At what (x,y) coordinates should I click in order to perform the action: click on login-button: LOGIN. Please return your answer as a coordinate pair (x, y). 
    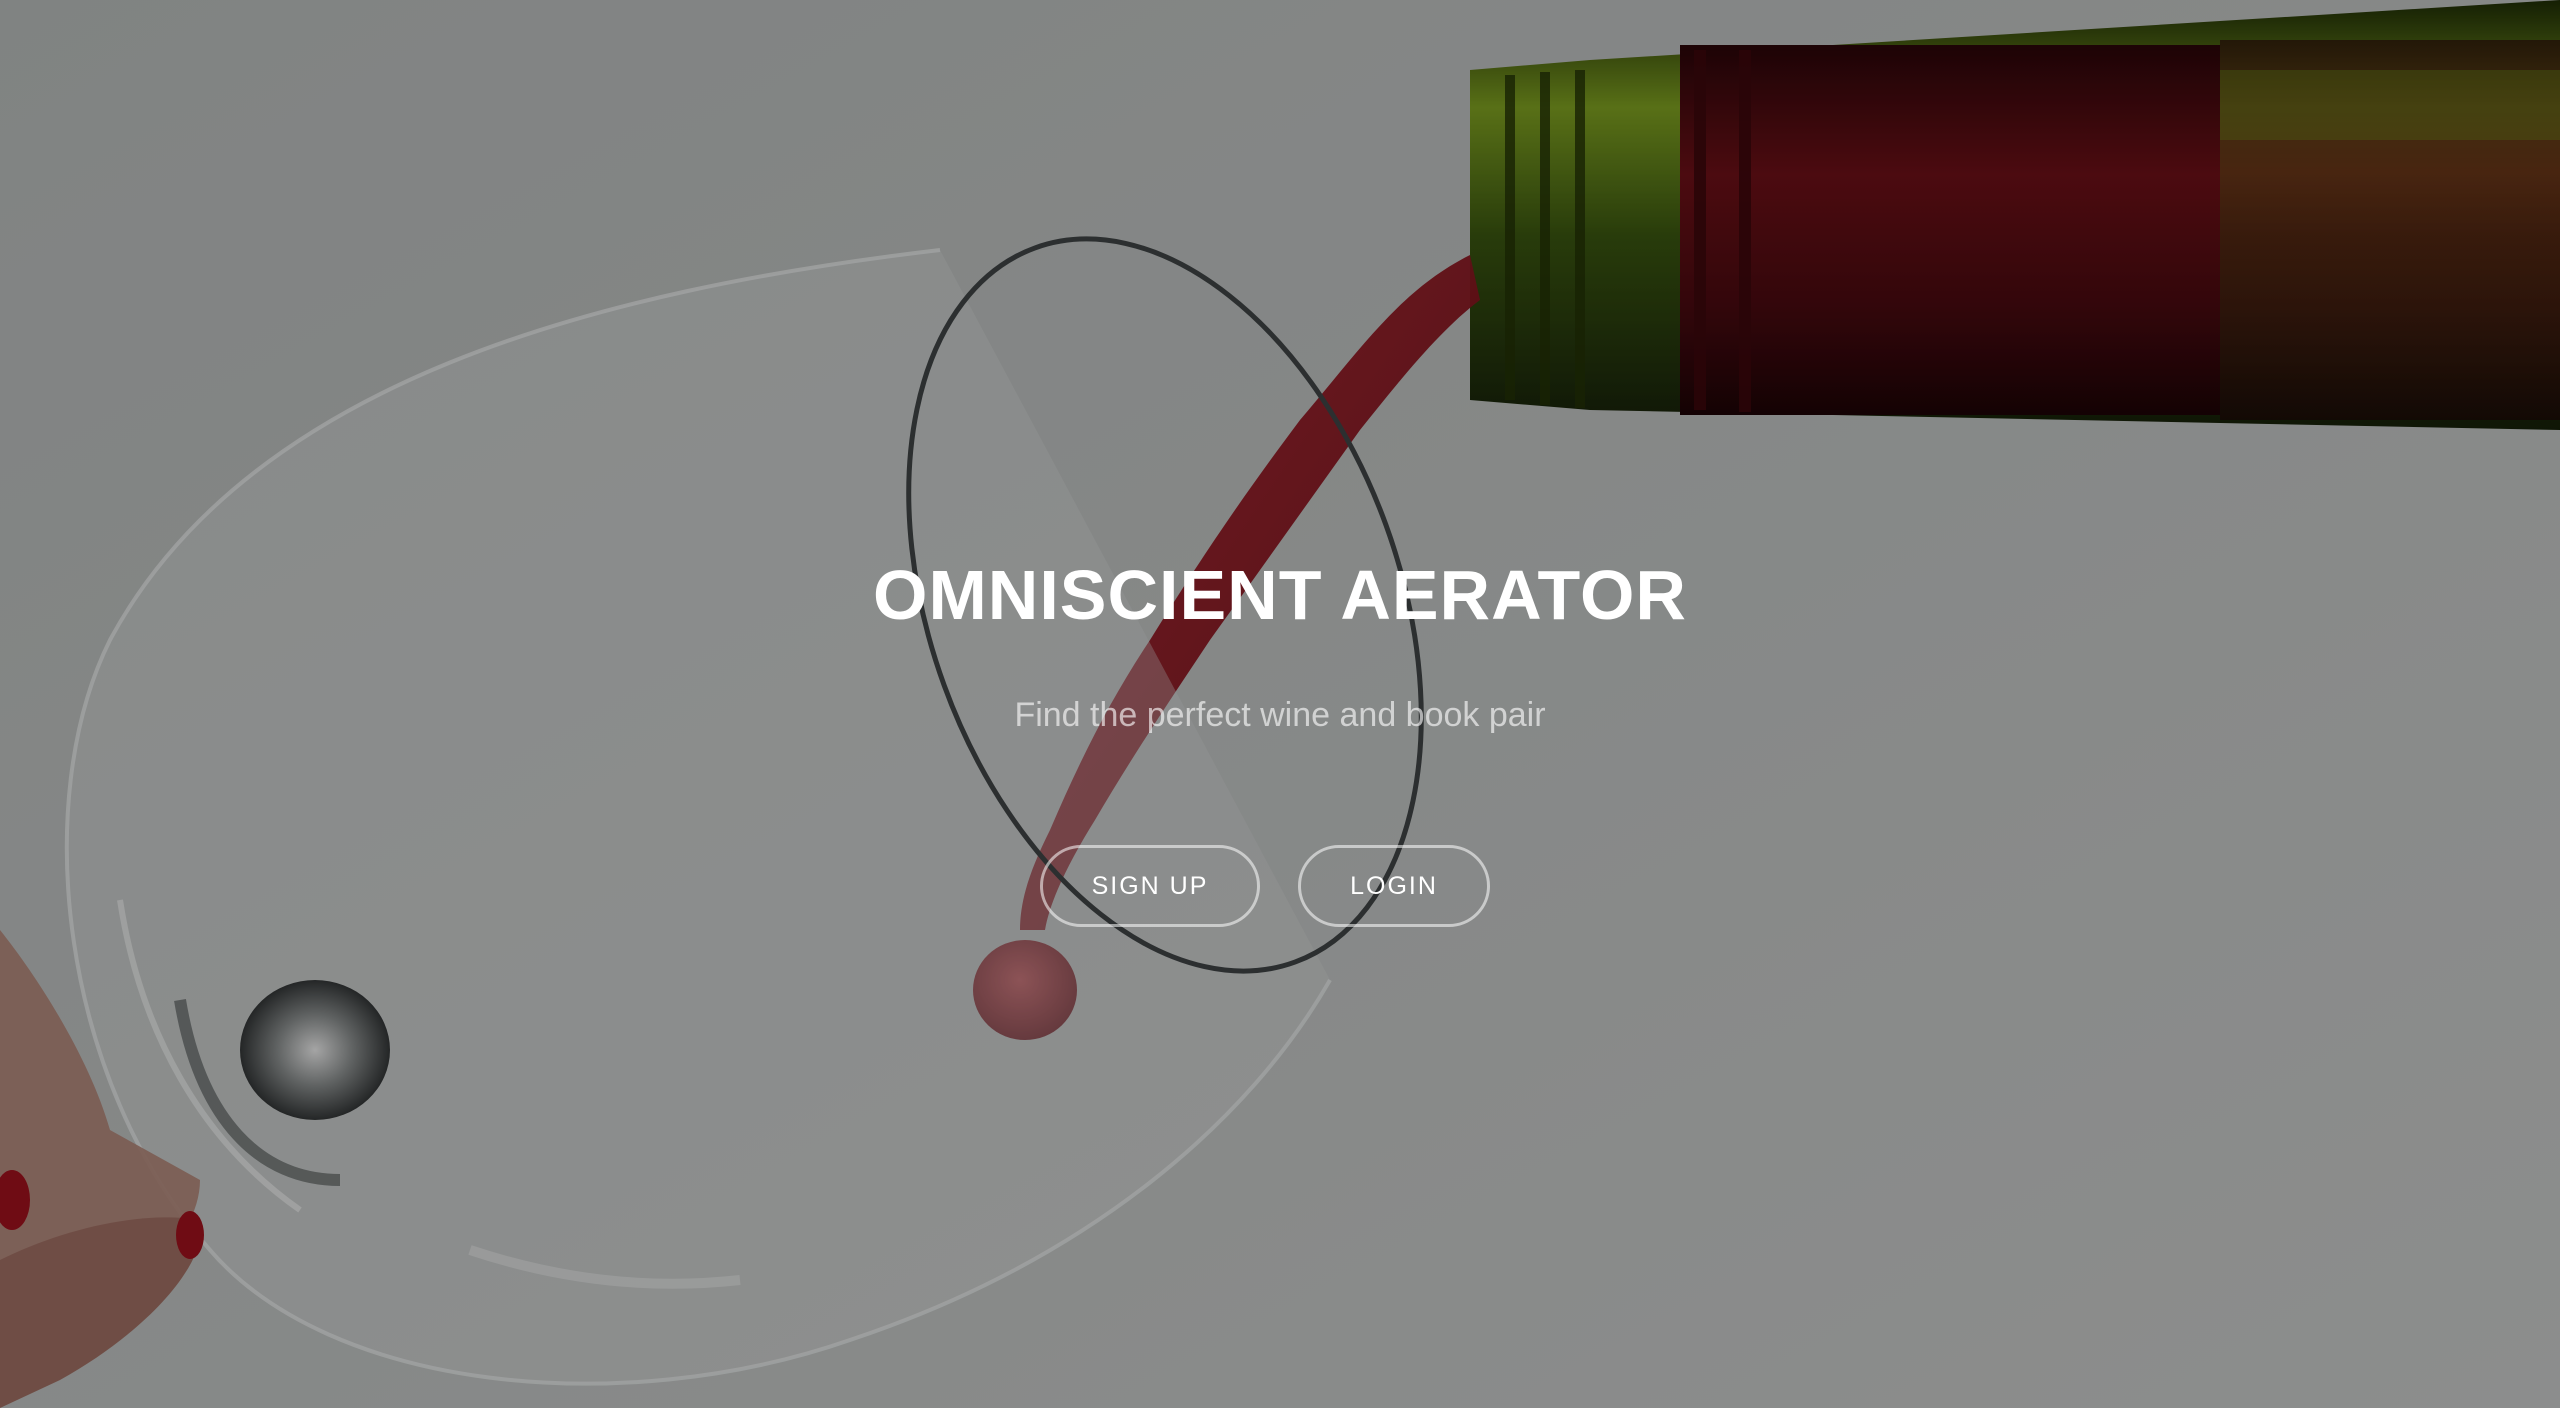
    Looking at the image, I should click on (1394, 886).